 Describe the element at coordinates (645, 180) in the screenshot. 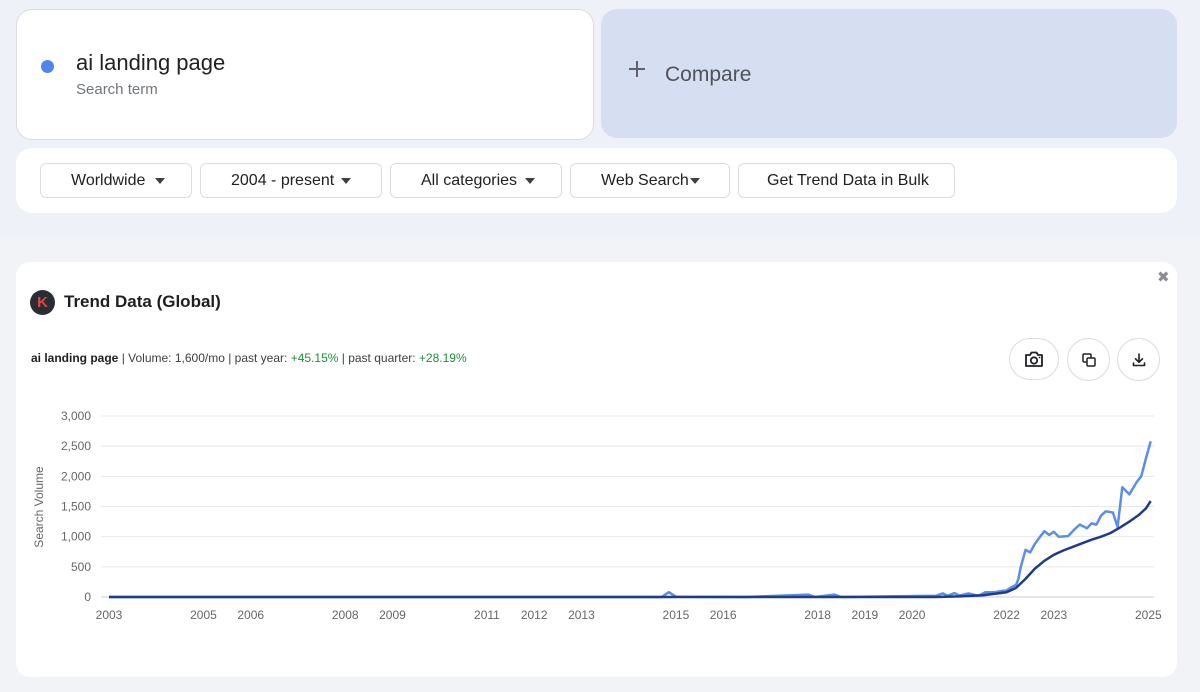

I see `search-type-dropdown-label: Web Search` at that location.